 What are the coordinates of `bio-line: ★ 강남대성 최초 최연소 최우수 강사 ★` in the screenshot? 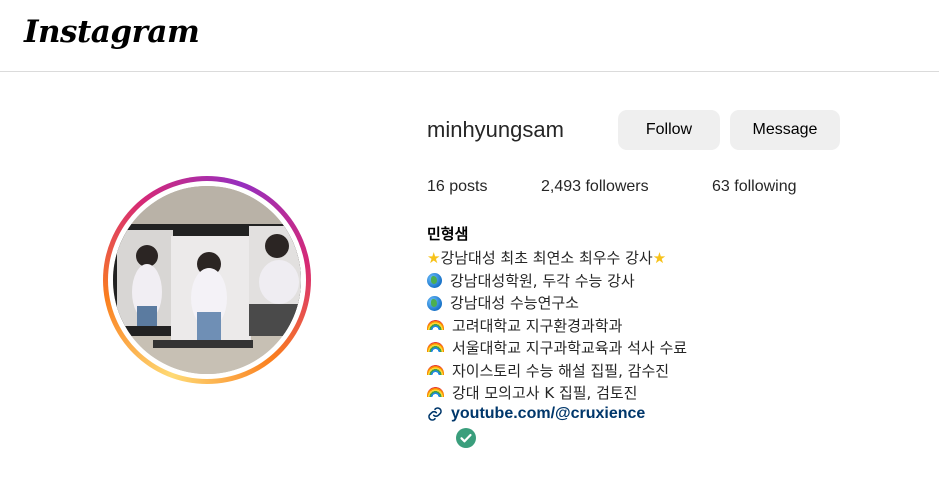 It's located at (557, 258).